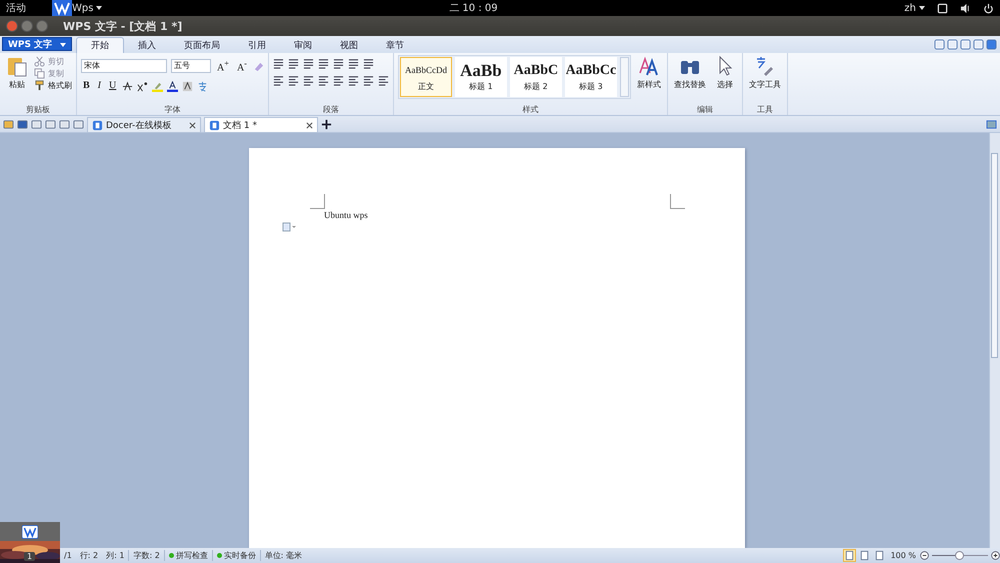 The image size is (1000, 563). What do you see at coordinates (326, 124) in the screenshot?
I see `new-tab-icon` at bounding box center [326, 124].